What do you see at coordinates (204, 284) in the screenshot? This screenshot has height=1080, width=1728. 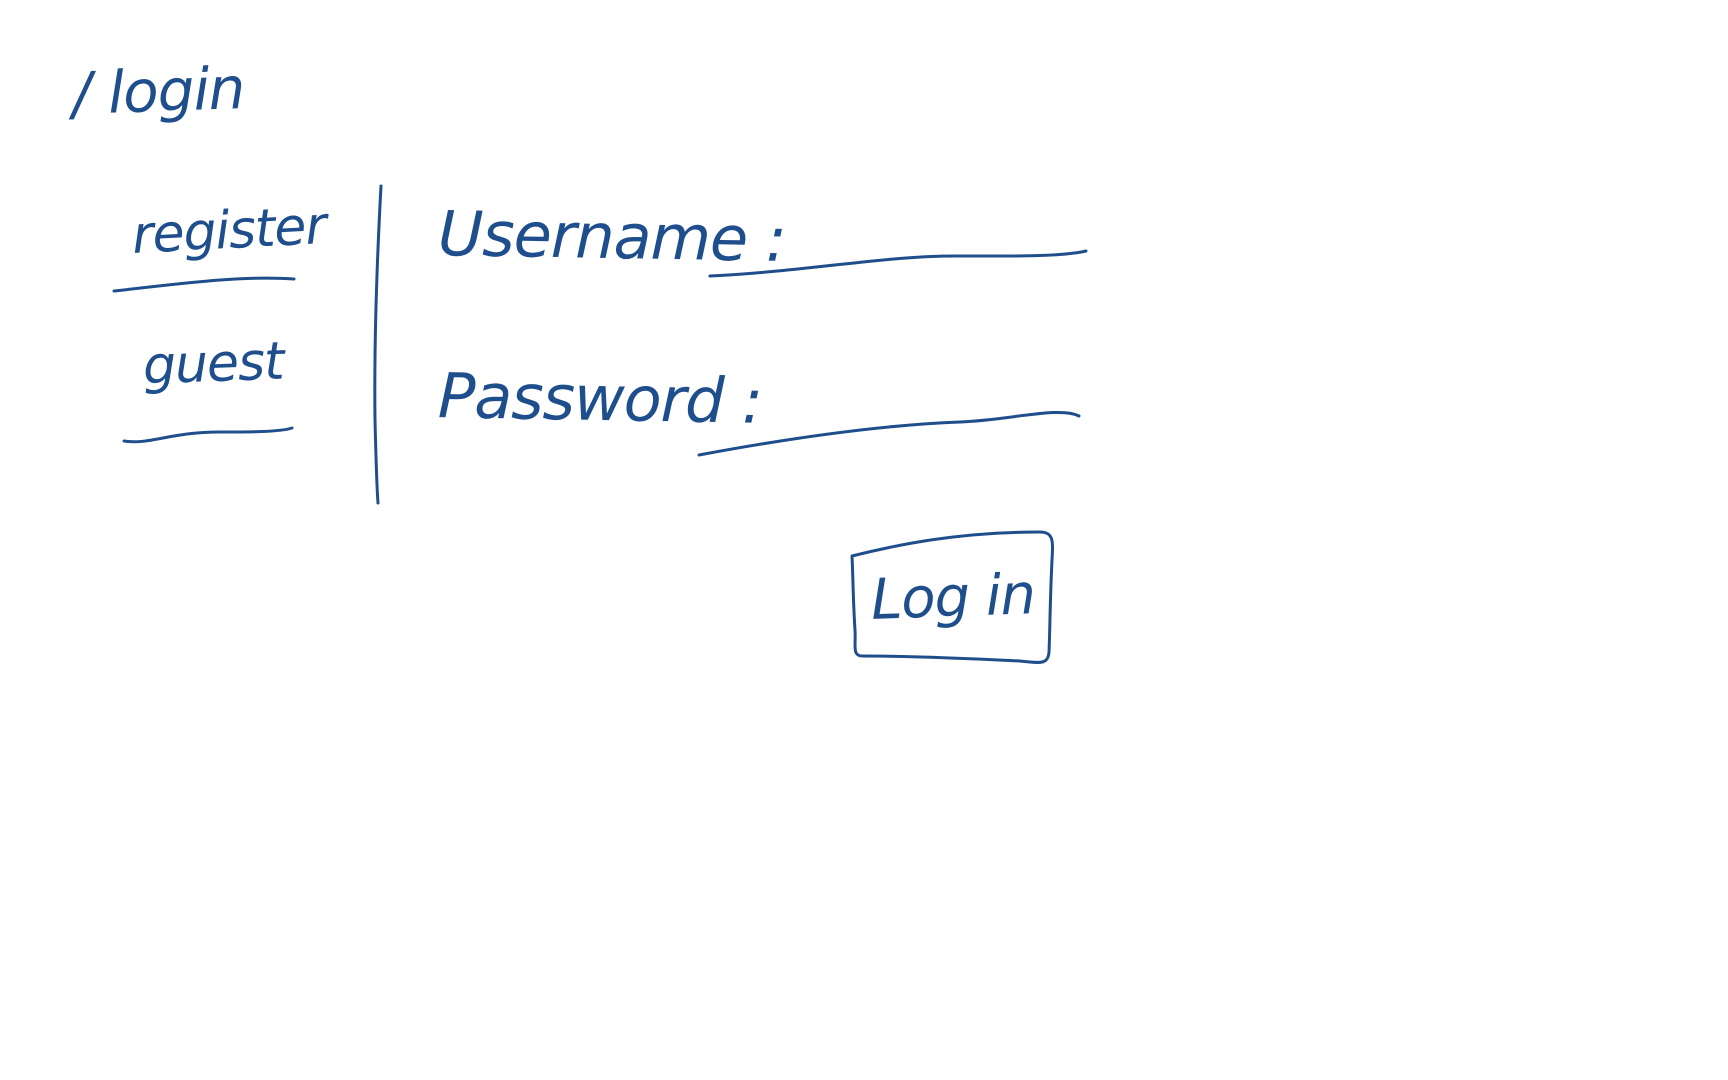 I see `register-underline` at bounding box center [204, 284].